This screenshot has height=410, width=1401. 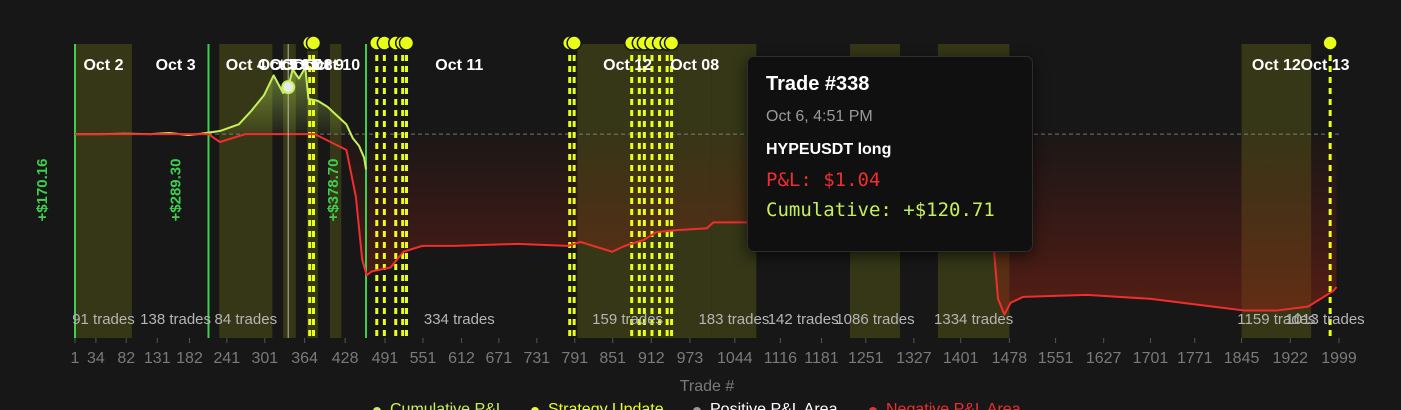 I want to click on x-tick-label-20: 1181, so click(x=821, y=358).